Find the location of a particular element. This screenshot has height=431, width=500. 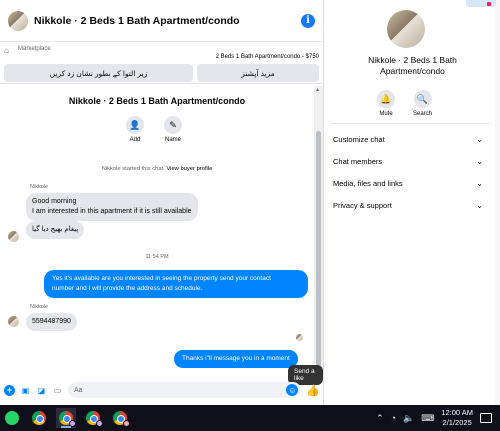

panel-divider is located at coordinates (410, 123).